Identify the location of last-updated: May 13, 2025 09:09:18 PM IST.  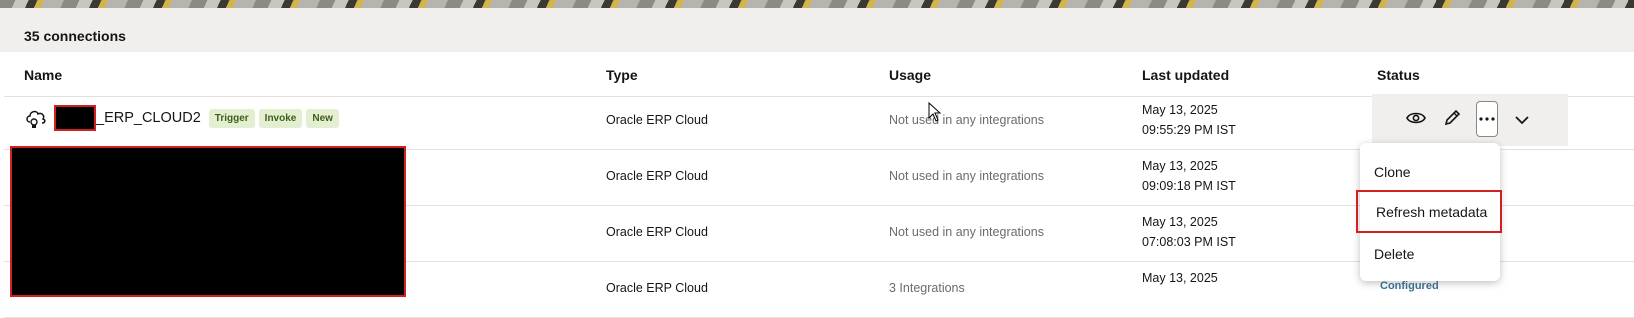
(1189, 176).